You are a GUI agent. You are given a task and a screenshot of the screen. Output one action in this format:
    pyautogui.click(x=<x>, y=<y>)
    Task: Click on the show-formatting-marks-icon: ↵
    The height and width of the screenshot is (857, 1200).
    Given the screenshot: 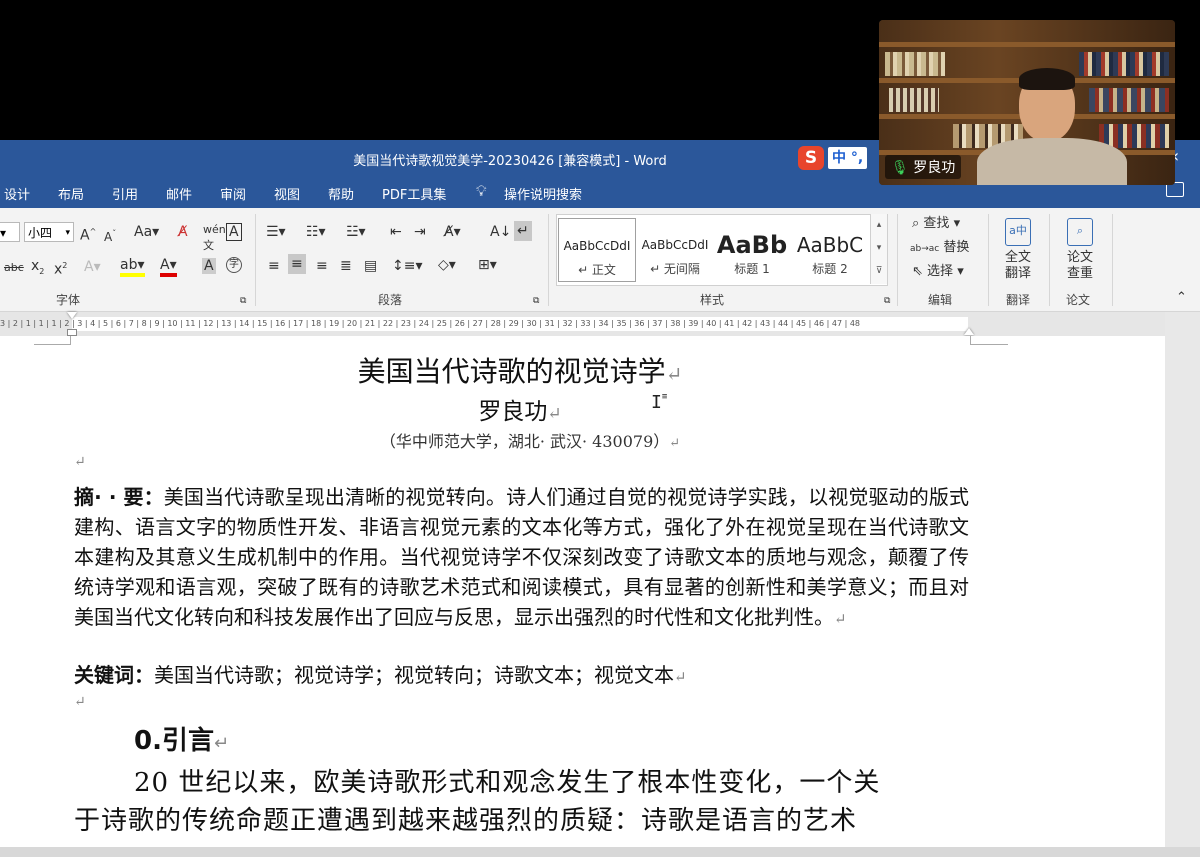 What is the action you would take?
    pyautogui.click(x=523, y=231)
    